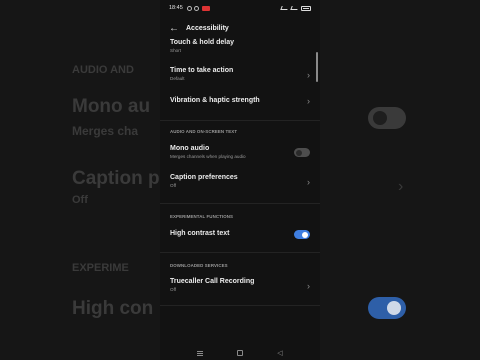  What do you see at coordinates (387, 308) in the screenshot?
I see `background-toggle-on` at bounding box center [387, 308].